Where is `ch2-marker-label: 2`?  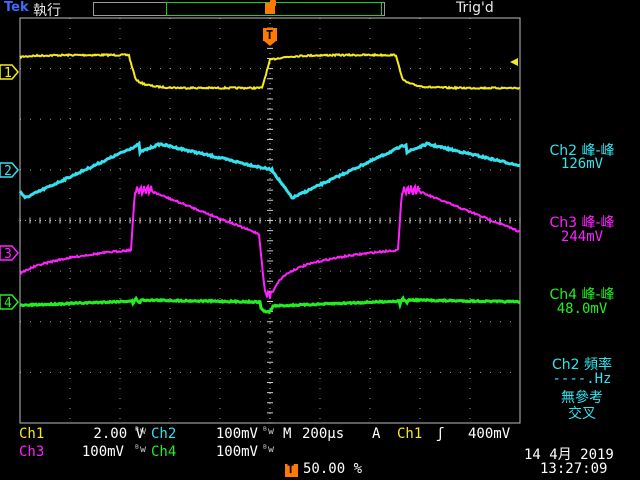 ch2-marker-label: 2 is located at coordinates (8, 171).